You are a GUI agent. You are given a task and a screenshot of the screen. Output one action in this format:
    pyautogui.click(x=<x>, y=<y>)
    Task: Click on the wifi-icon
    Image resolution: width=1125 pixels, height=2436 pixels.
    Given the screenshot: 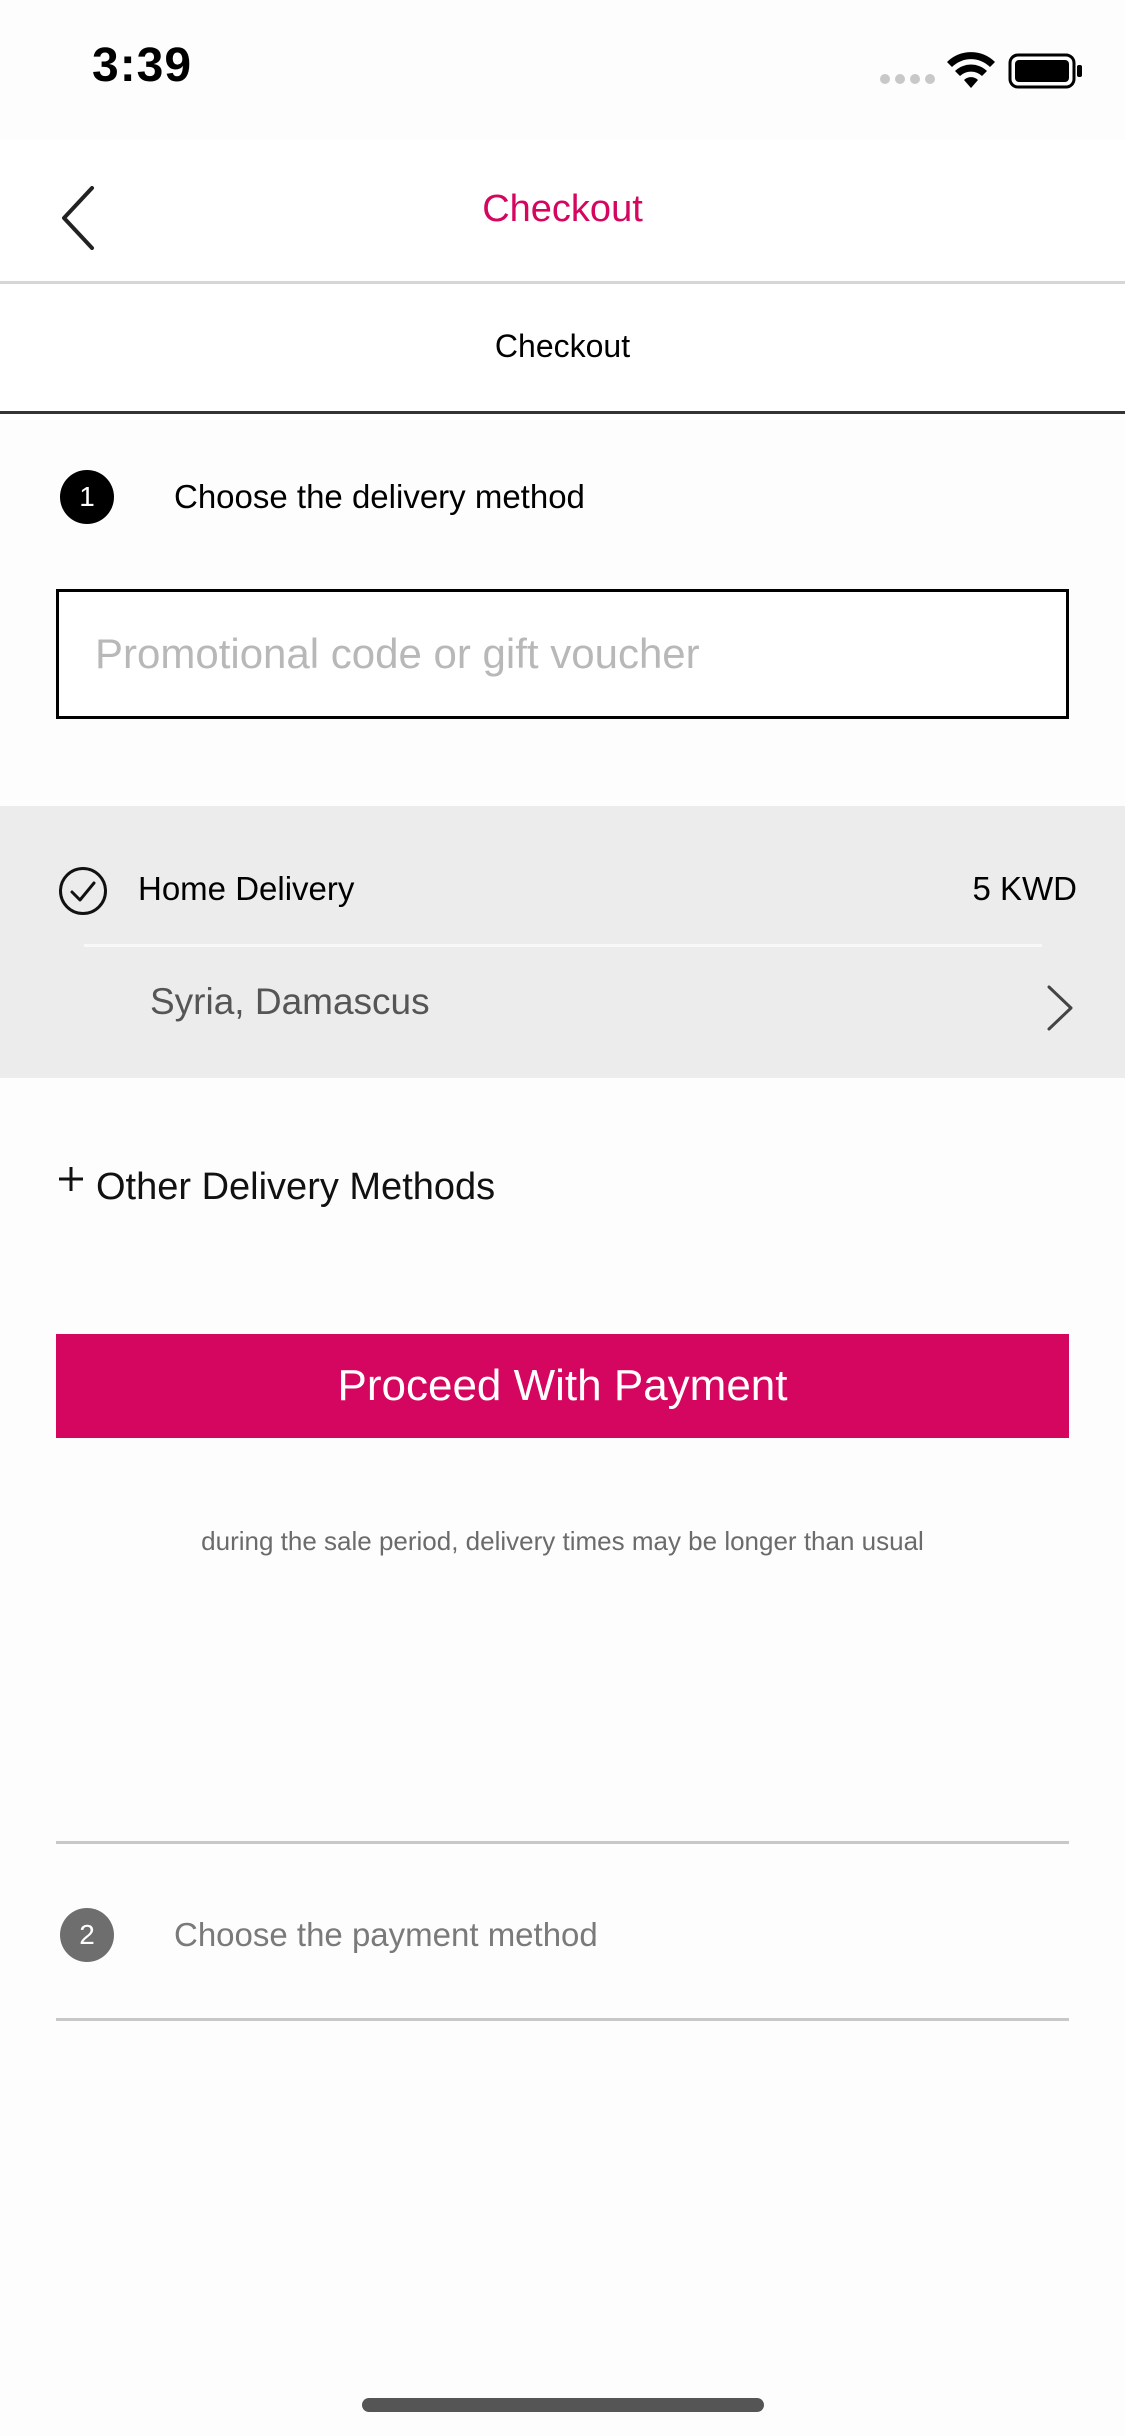 What is the action you would take?
    pyautogui.click(x=971, y=70)
    